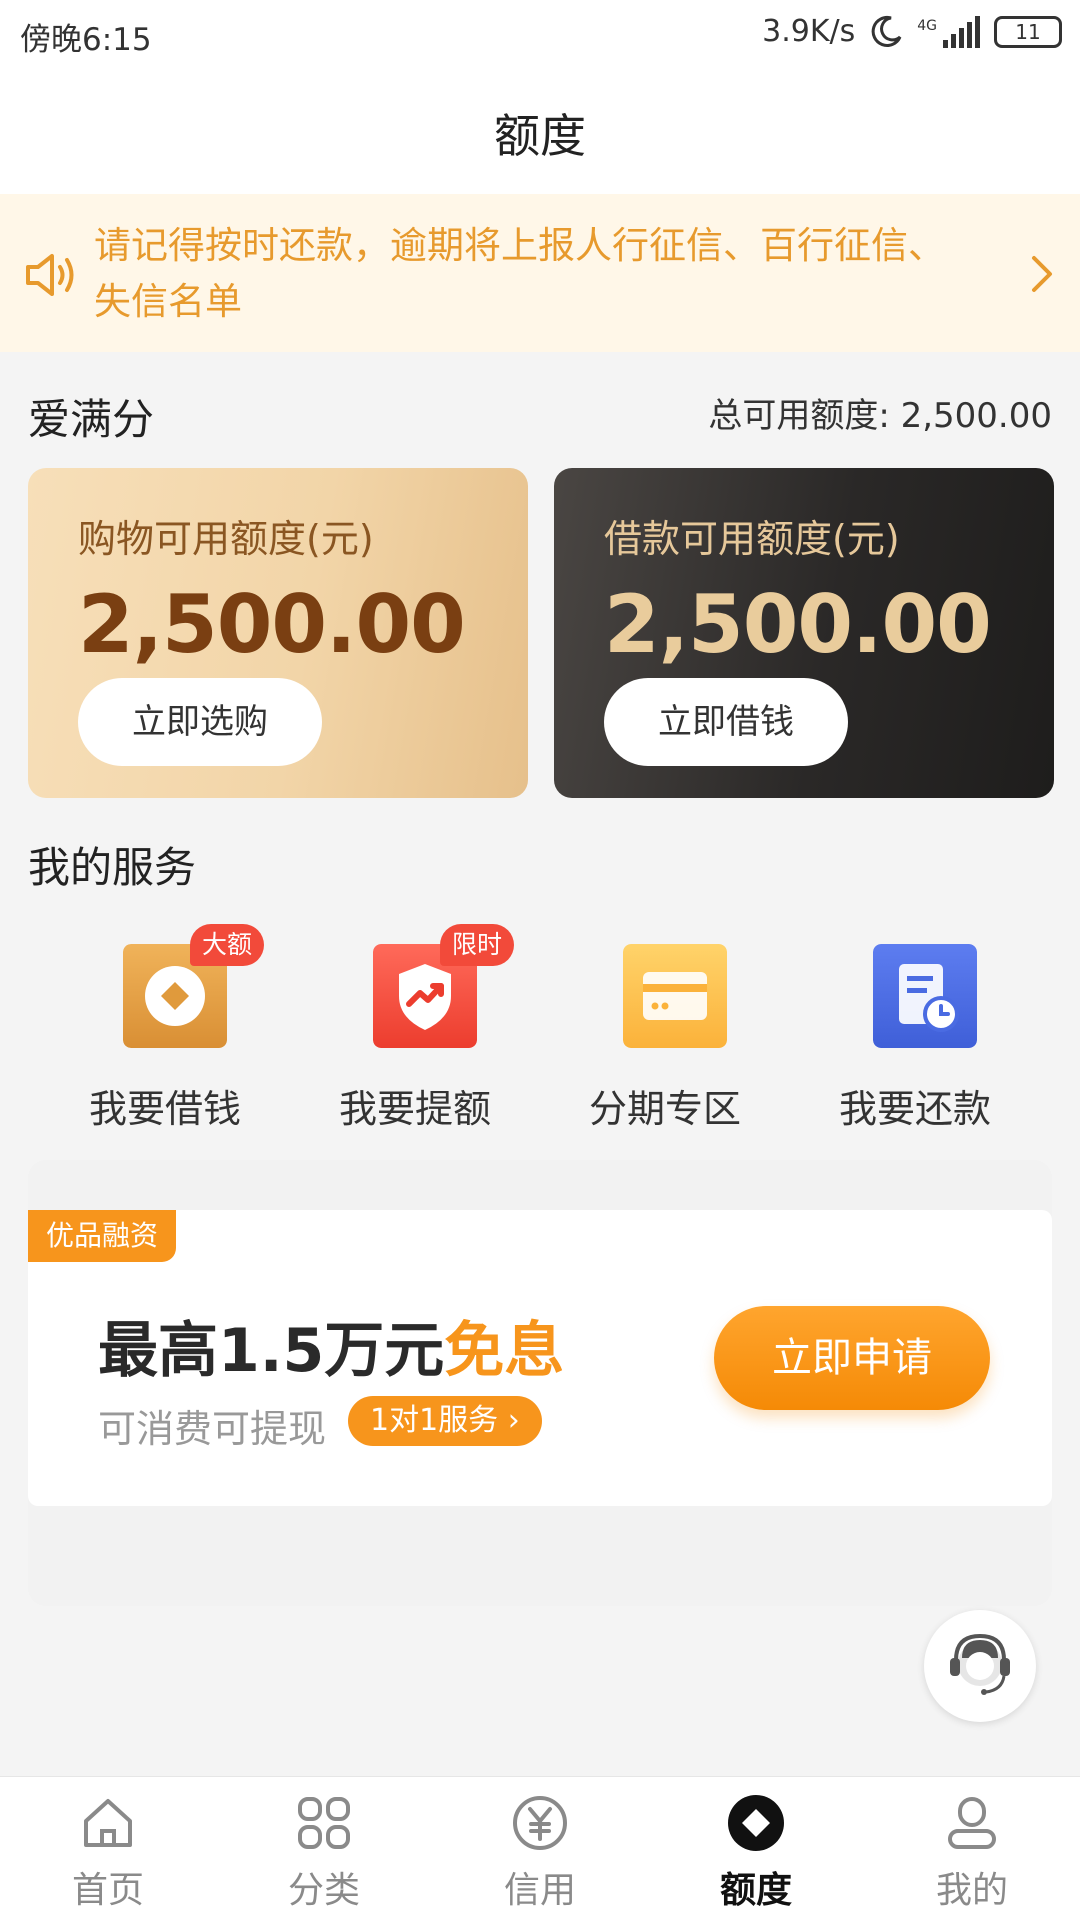  I want to click on services-title: 我的服务, so click(112, 867).